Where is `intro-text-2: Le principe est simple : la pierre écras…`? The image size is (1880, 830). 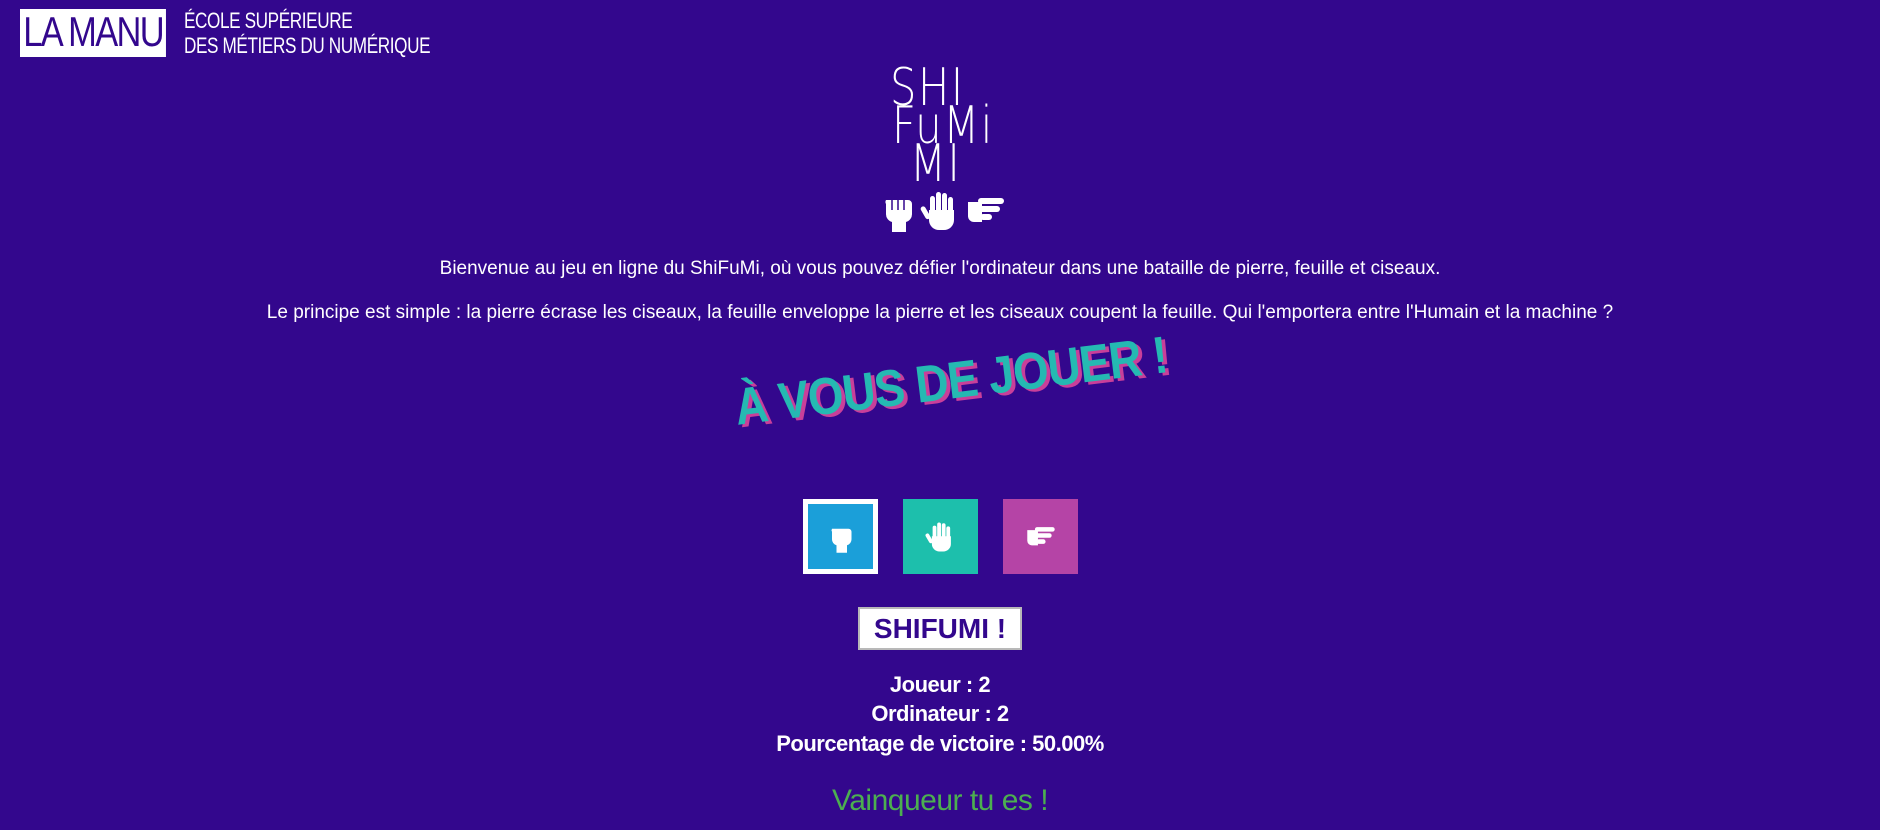
intro-text-2: Le principe est simple : la pierre écras… is located at coordinates (940, 312).